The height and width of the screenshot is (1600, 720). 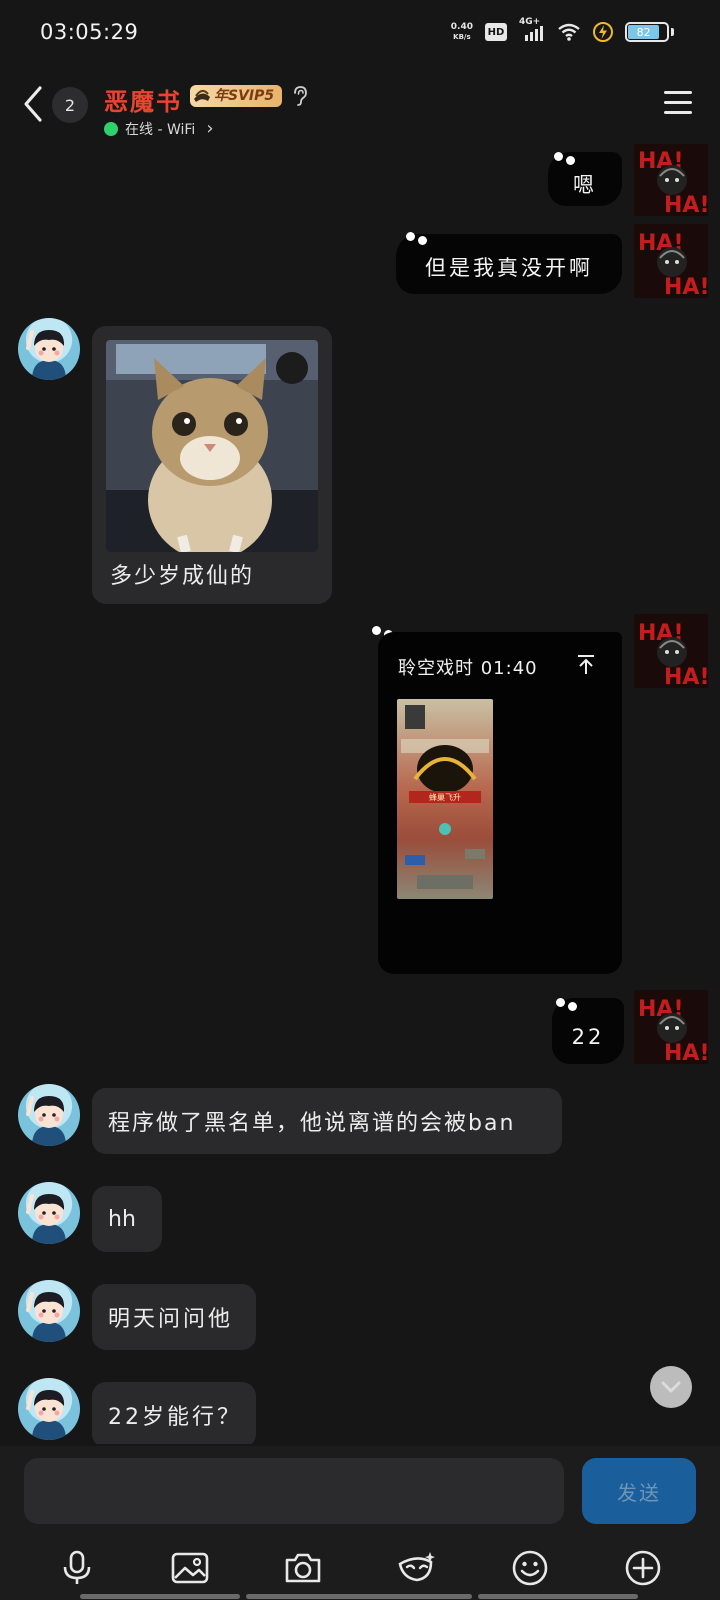 What do you see at coordinates (585, 185) in the screenshot?
I see `message-text: 嗯` at bounding box center [585, 185].